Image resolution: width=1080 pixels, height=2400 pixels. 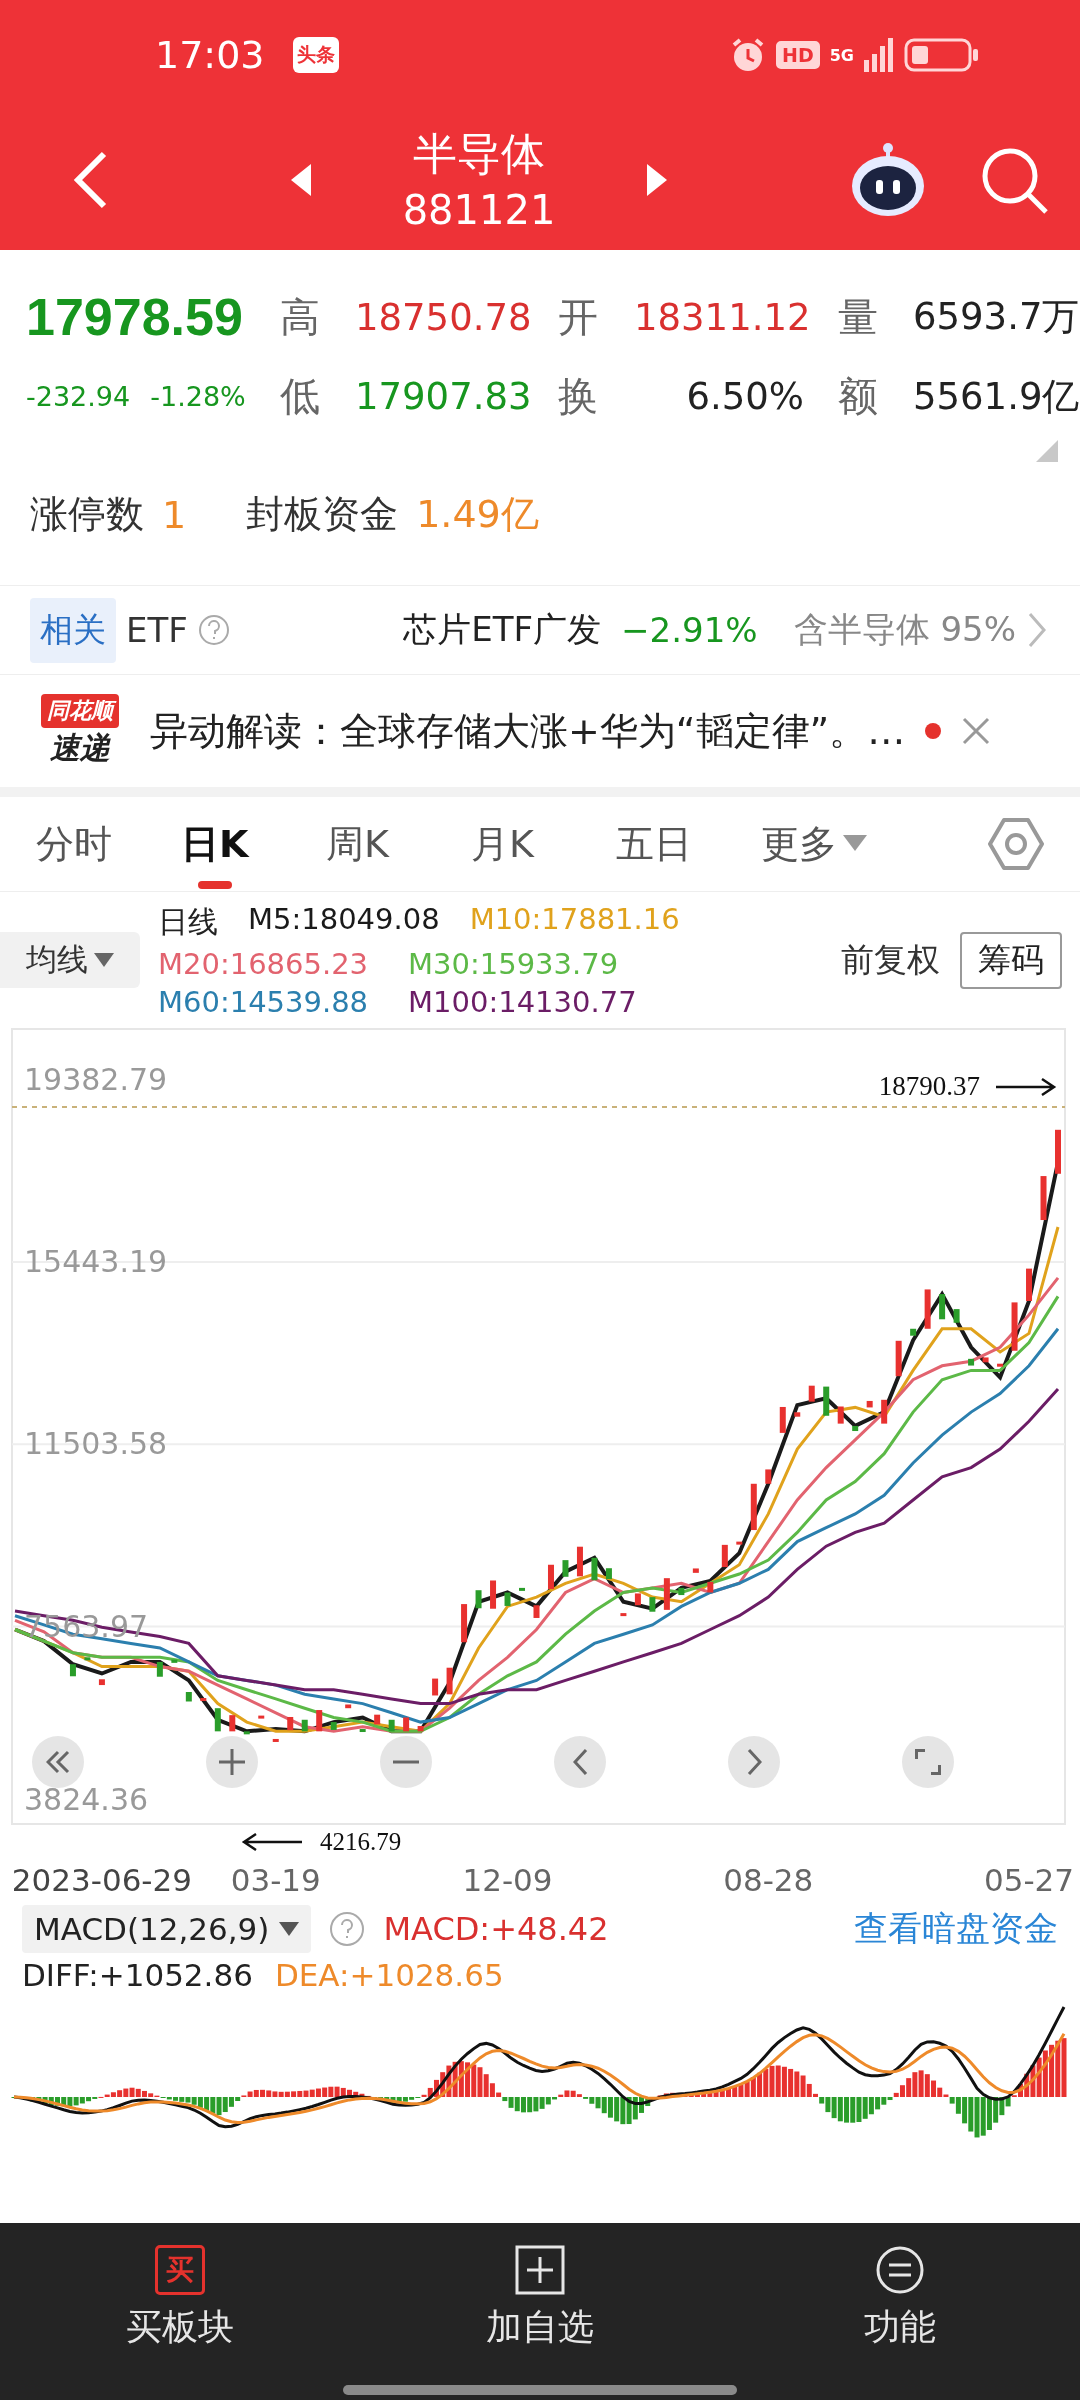 What do you see at coordinates (507, 1877) in the screenshot?
I see `axis-label: 12-09` at bounding box center [507, 1877].